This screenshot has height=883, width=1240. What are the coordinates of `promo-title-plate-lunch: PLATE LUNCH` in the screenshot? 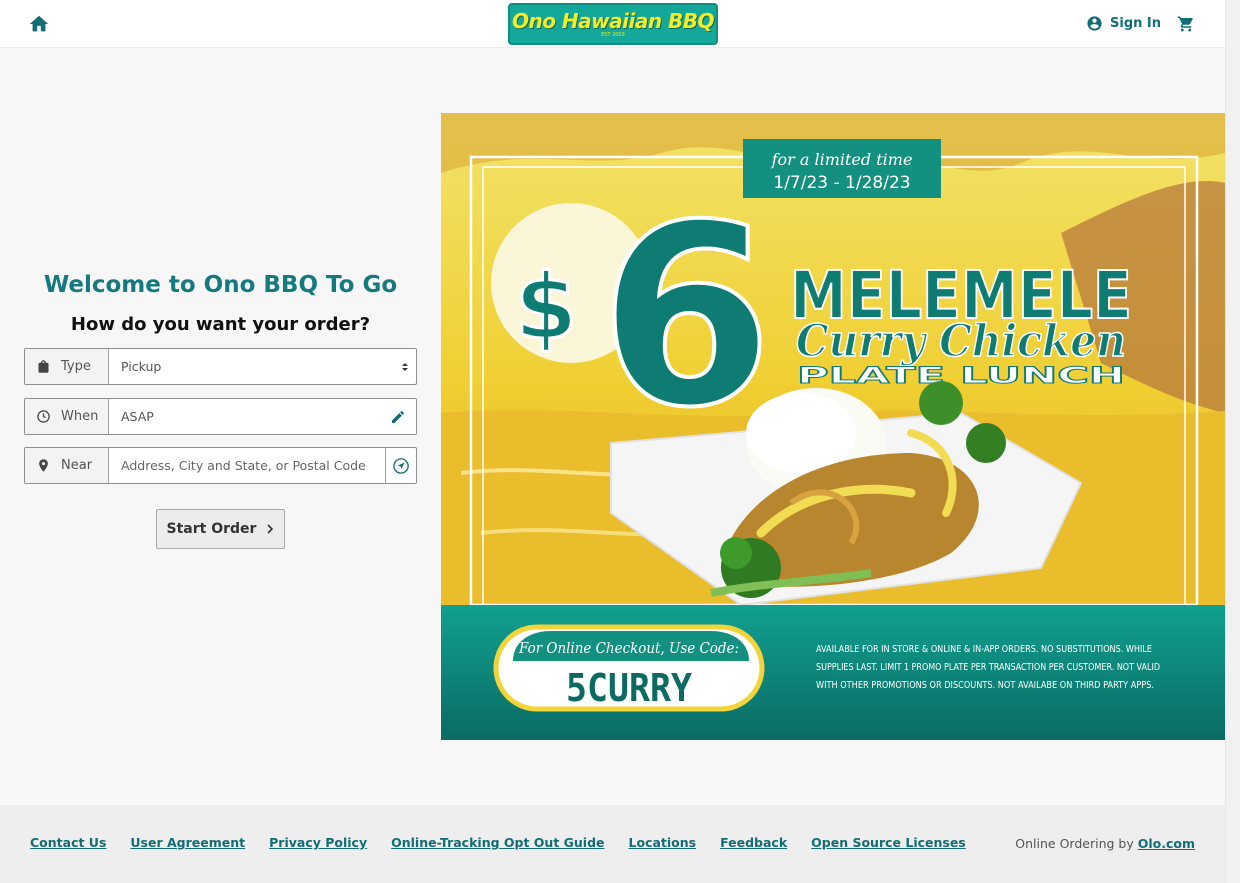 It's located at (961, 376).